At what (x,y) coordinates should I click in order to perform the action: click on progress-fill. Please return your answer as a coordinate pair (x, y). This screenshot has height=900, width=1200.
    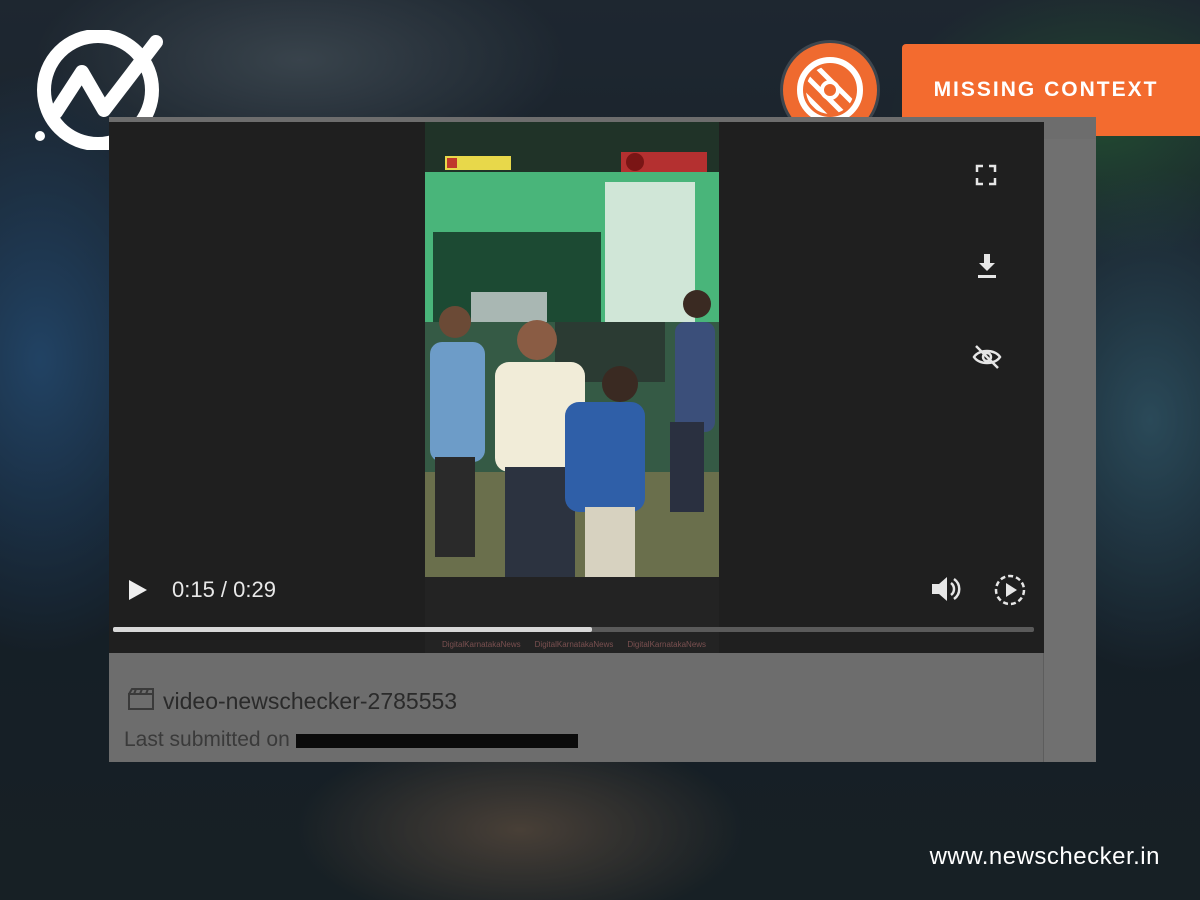
    Looking at the image, I should click on (352, 629).